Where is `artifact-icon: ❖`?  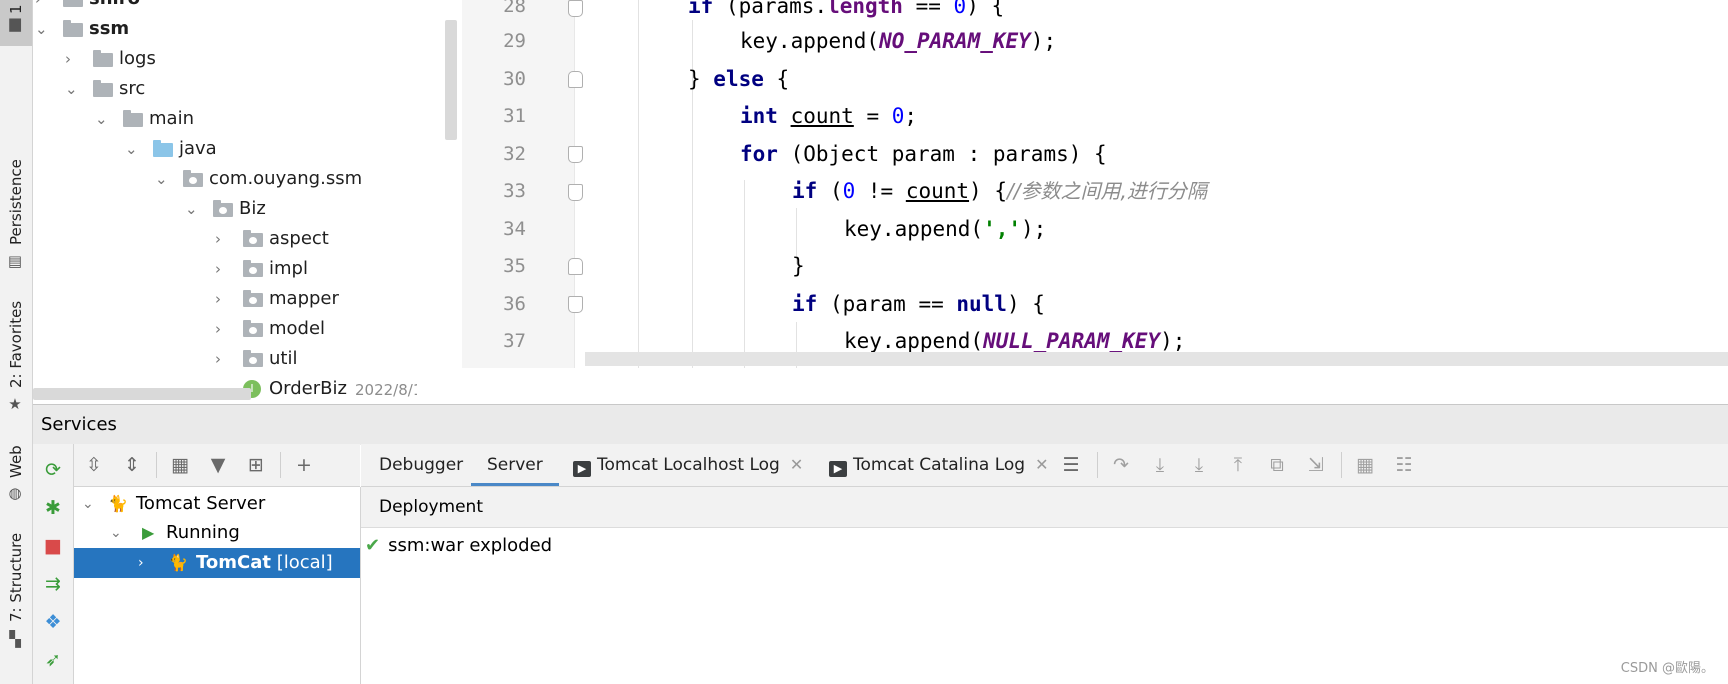
artifact-icon: ❖ is located at coordinates (53, 622).